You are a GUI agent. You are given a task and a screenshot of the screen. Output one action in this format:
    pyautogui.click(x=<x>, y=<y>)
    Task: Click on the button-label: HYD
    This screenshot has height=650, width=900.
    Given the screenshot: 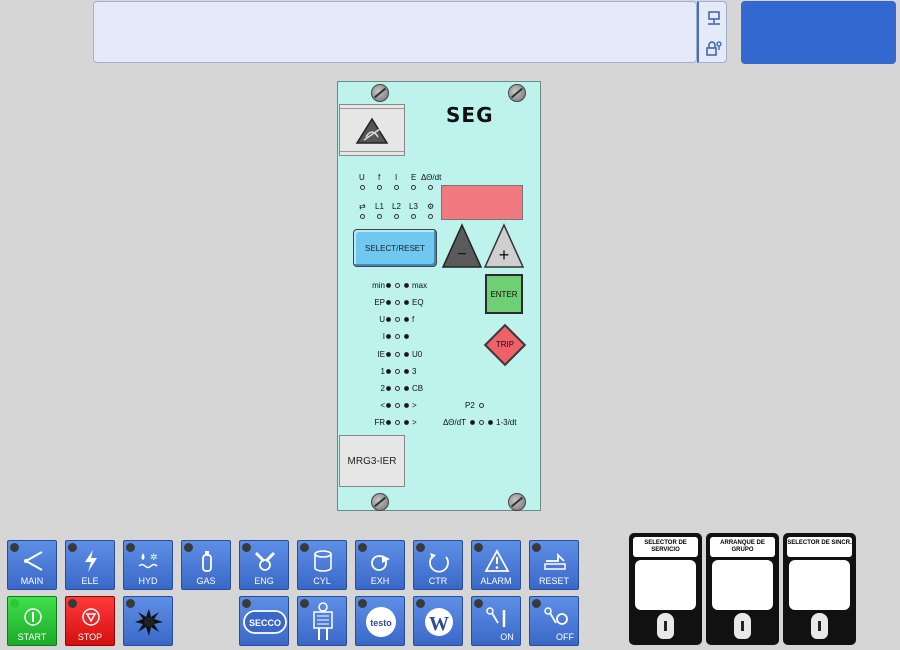 What is the action you would take?
    pyautogui.click(x=148, y=581)
    